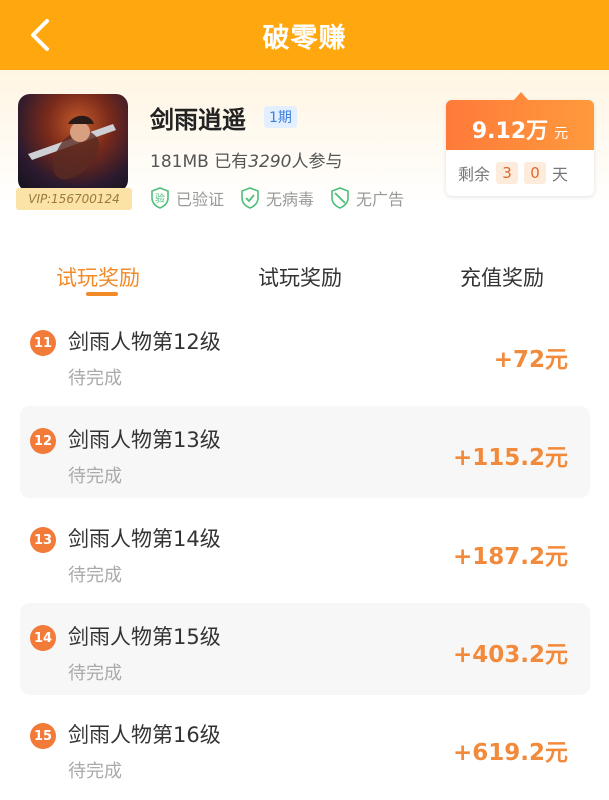  I want to click on task-title: 剑雨人物第12级, so click(144, 342).